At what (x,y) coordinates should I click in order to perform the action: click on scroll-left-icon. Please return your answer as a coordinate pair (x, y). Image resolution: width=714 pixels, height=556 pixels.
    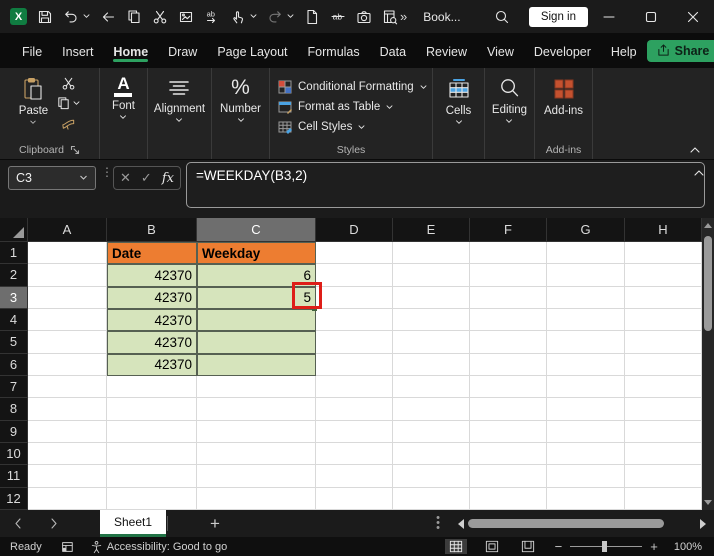
    Looking at the image, I should click on (461, 523).